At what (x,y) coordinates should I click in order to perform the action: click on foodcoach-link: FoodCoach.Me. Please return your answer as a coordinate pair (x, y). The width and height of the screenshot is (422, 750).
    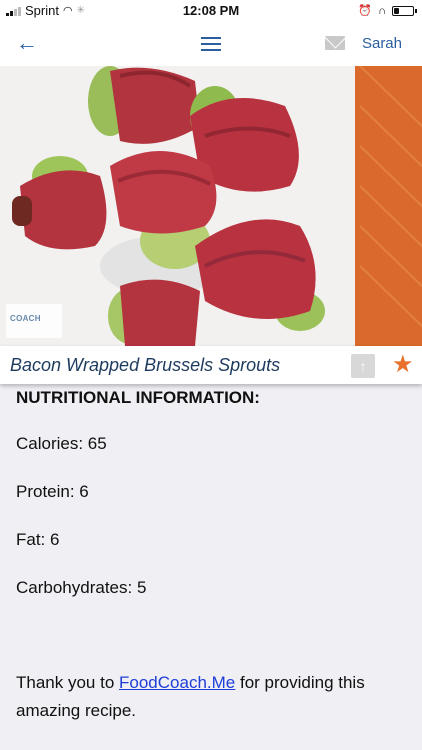
    Looking at the image, I should click on (177, 682).